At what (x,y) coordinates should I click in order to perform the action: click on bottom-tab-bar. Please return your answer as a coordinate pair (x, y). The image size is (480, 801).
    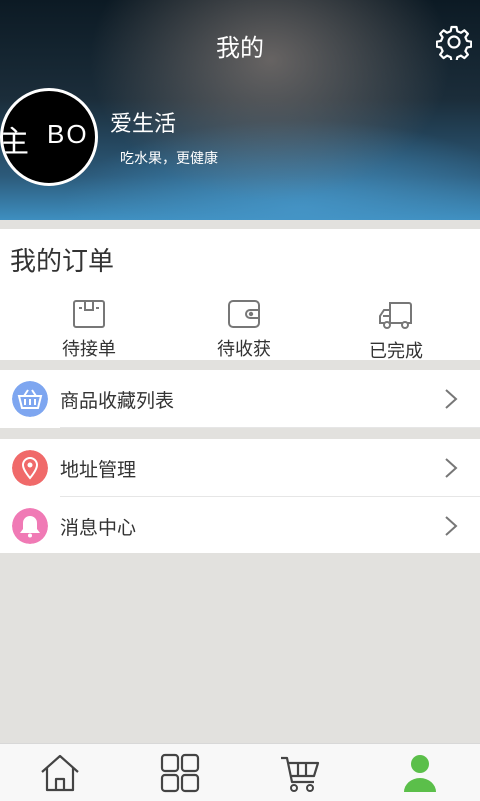
    Looking at the image, I should click on (240, 772).